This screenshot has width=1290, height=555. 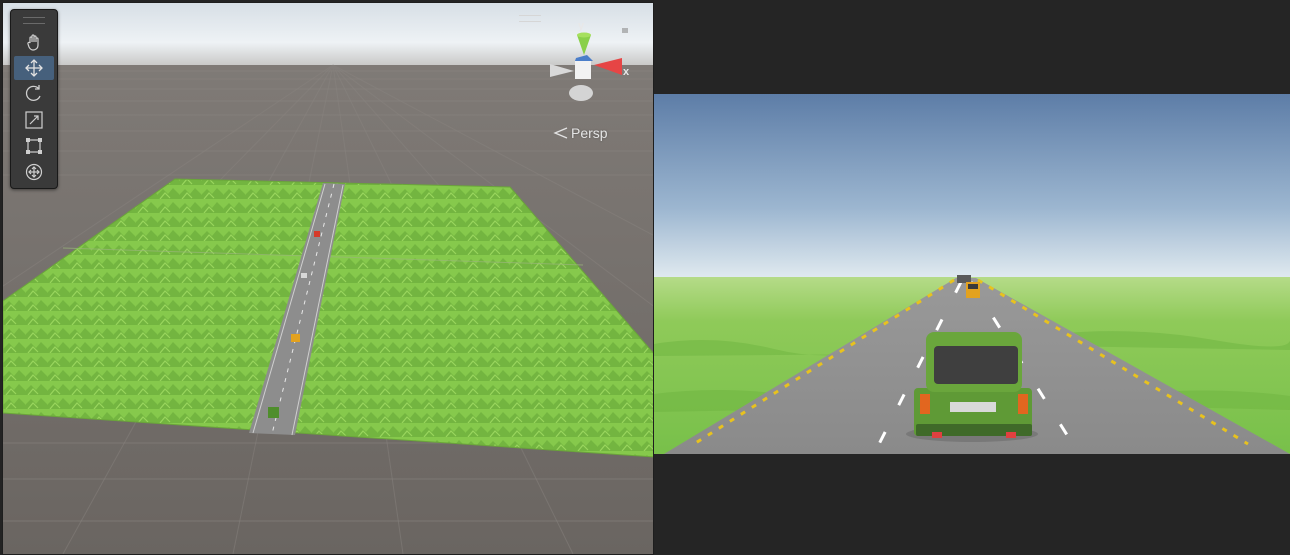 I want to click on orientation-gizmo: y x, so click(x=591, y=62).